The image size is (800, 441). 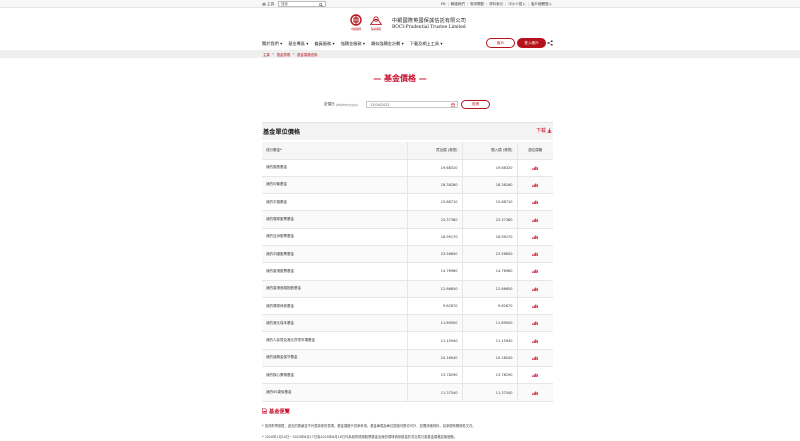 I want to click on offer-price: 14.76960, so click(x=489, y=271).